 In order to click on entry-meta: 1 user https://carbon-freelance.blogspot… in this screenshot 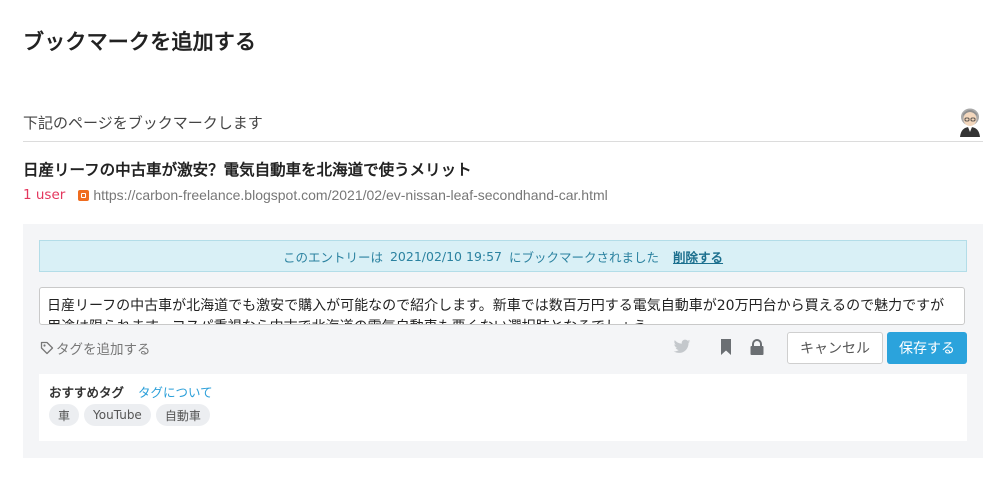, I will do `click(315, 195)`.